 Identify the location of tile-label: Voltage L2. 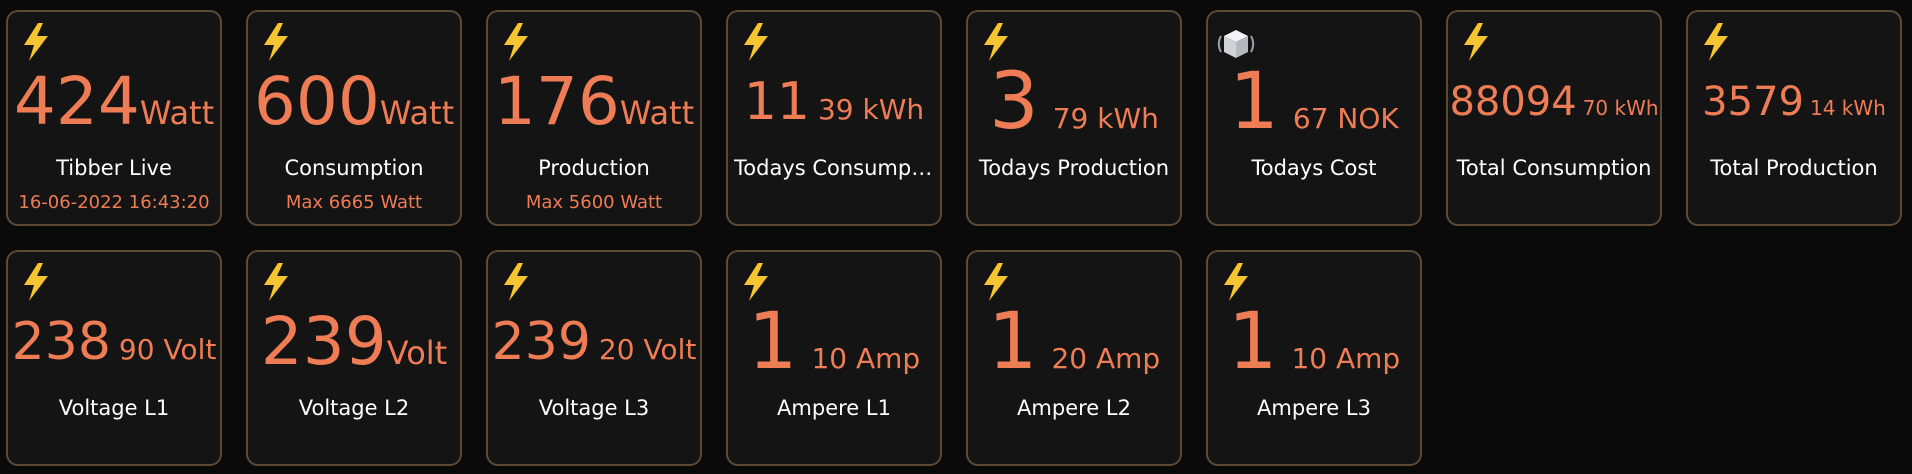
(354, 408).